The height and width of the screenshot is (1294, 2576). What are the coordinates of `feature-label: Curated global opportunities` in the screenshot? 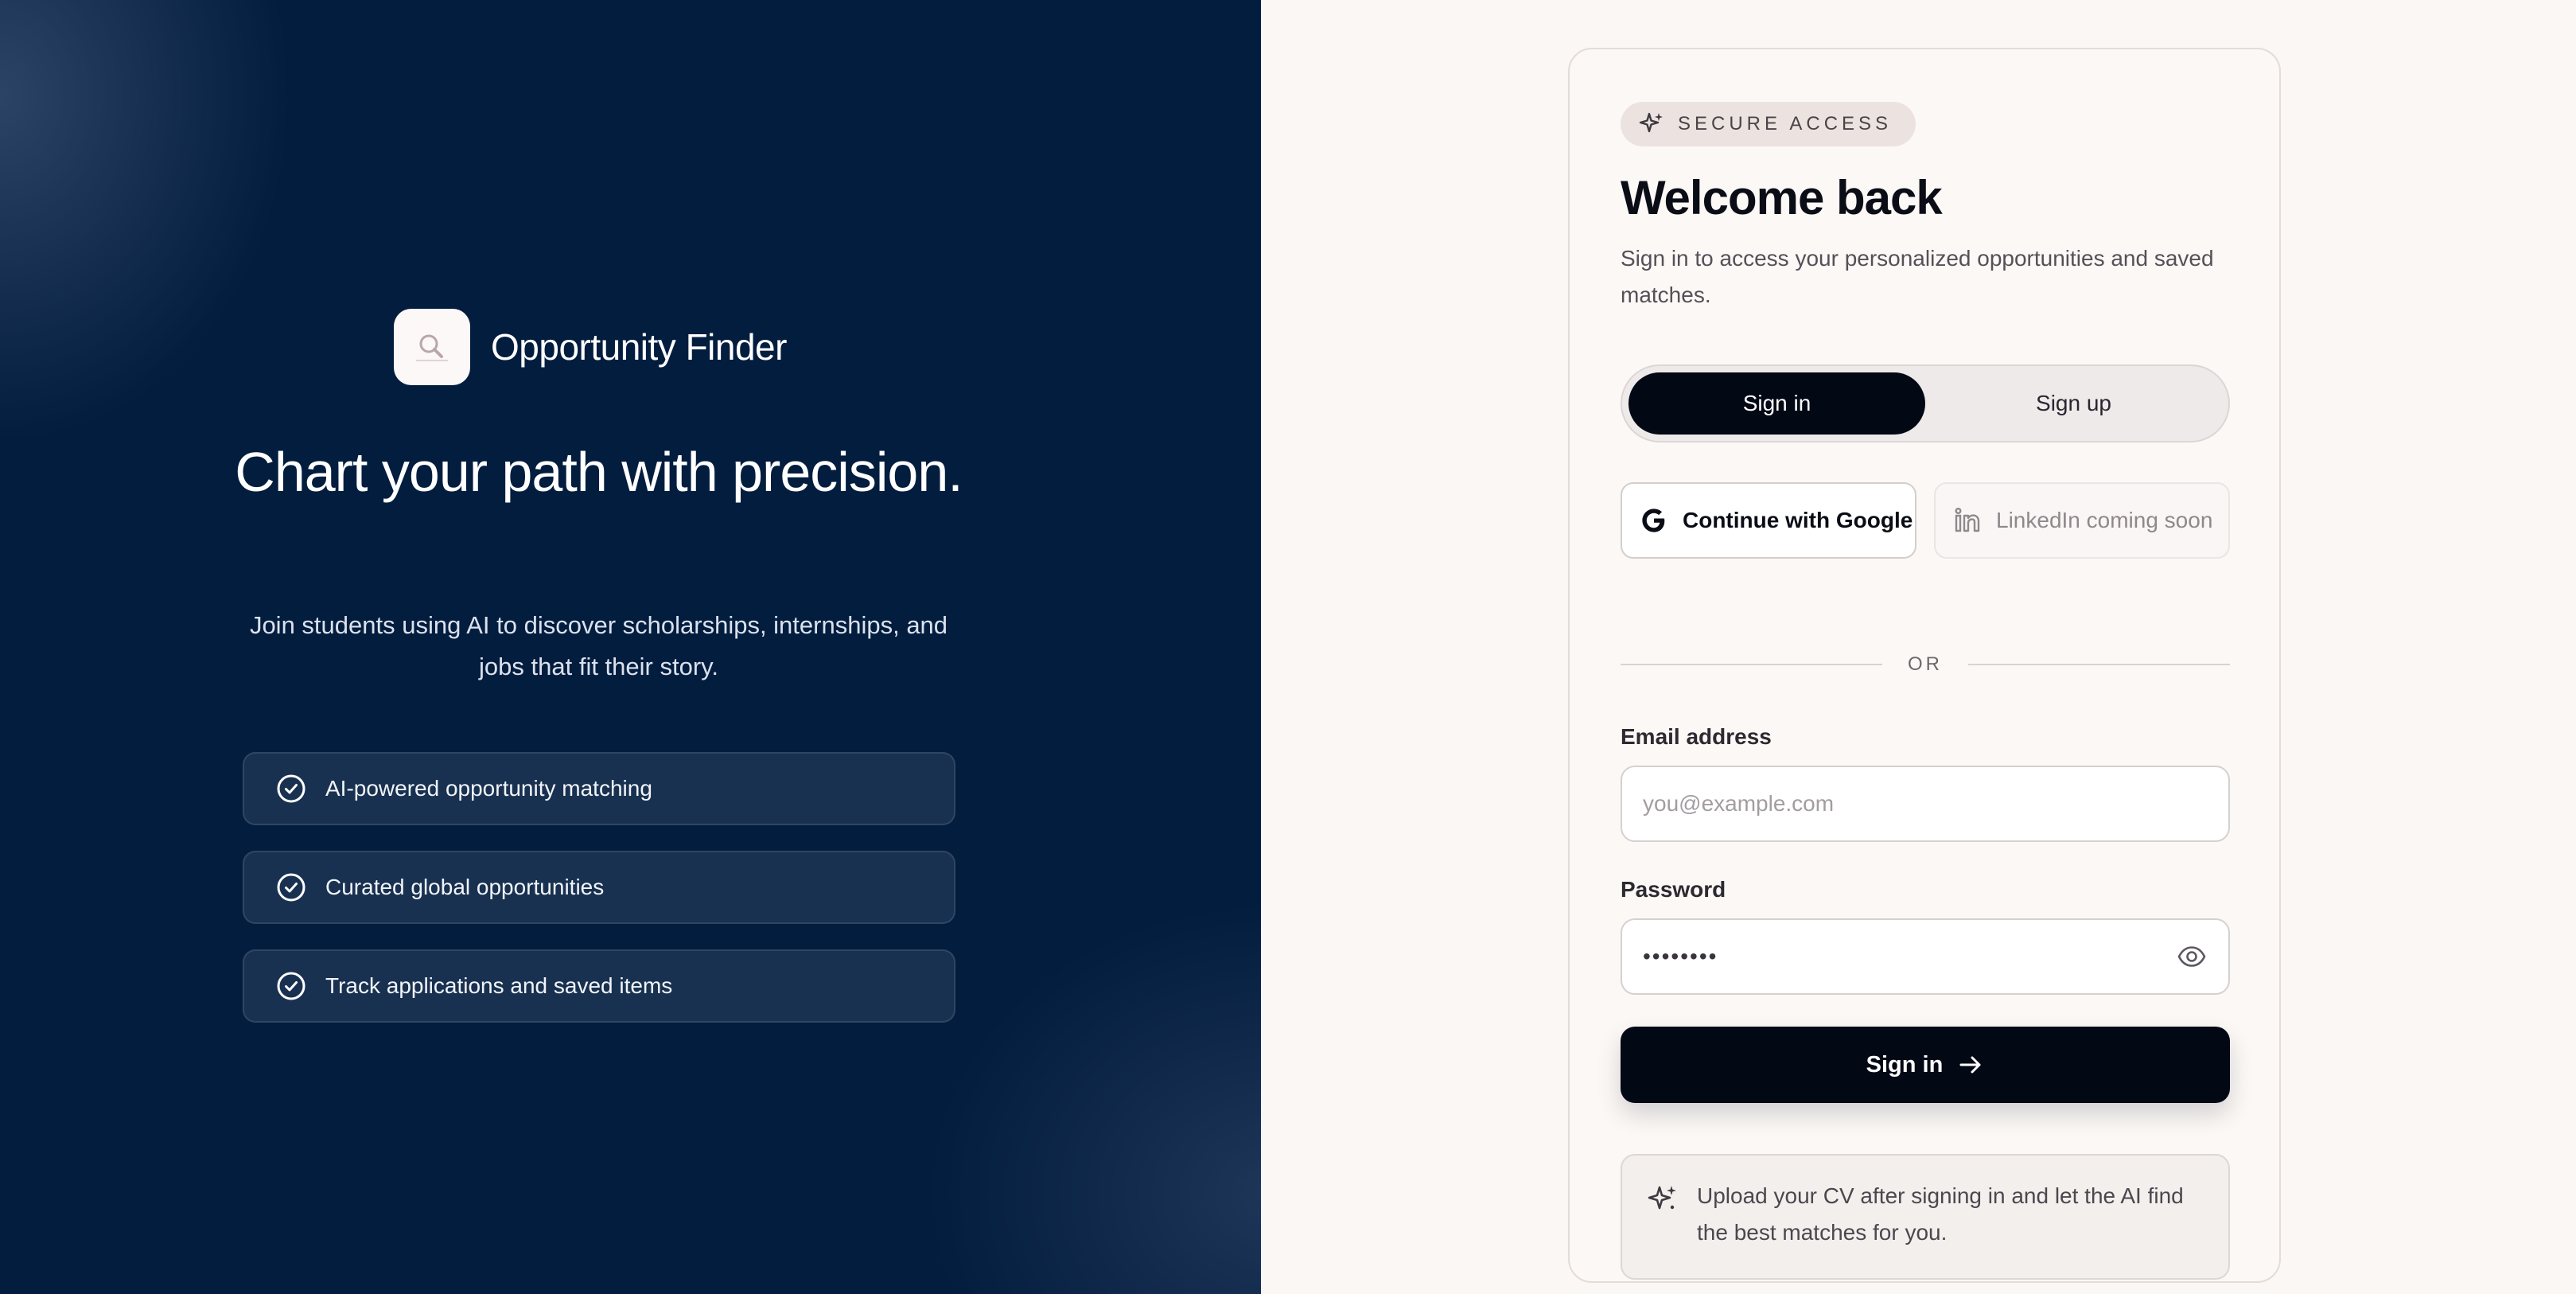 It's located at (465, 887).